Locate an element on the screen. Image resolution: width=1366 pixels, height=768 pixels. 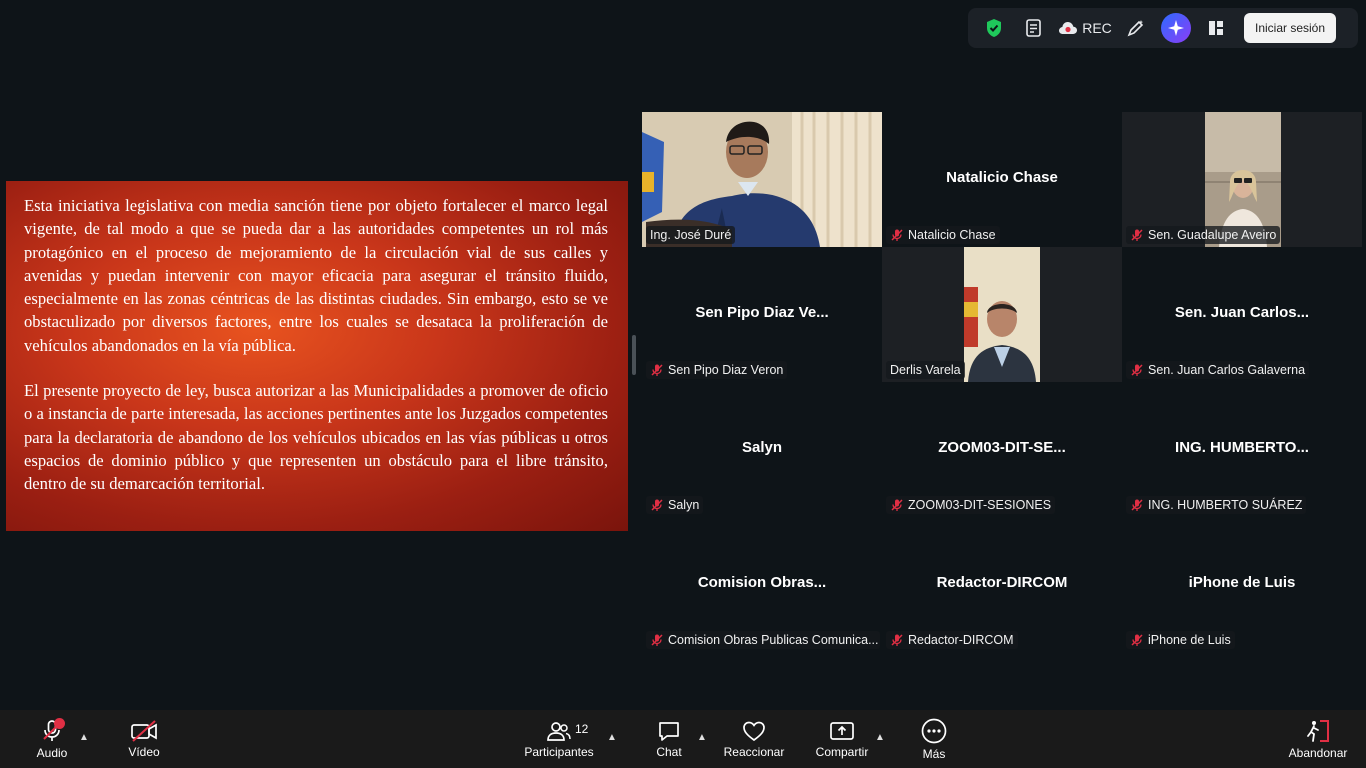
participant-tile: Salyn Salyn is located at coordinates (762, 449).